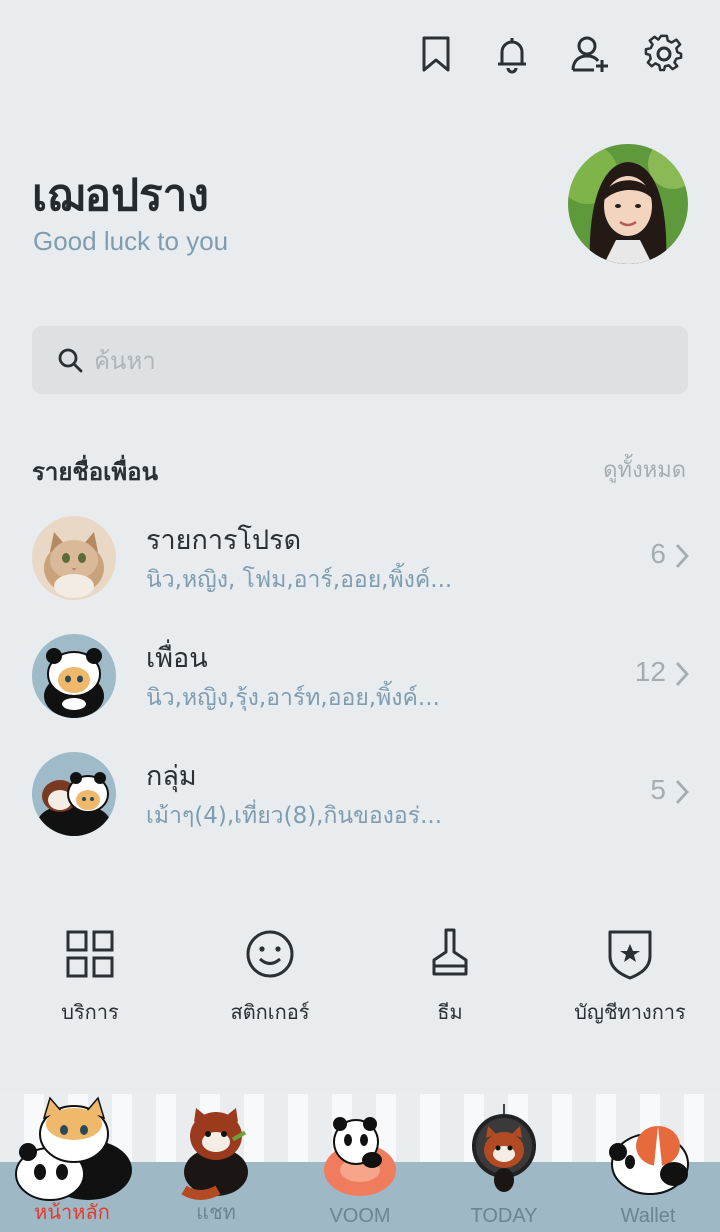 Image resolution: width=720 pixels, height=1232 pixels. I want to click on cat-thumbnail, so click(74, 558).